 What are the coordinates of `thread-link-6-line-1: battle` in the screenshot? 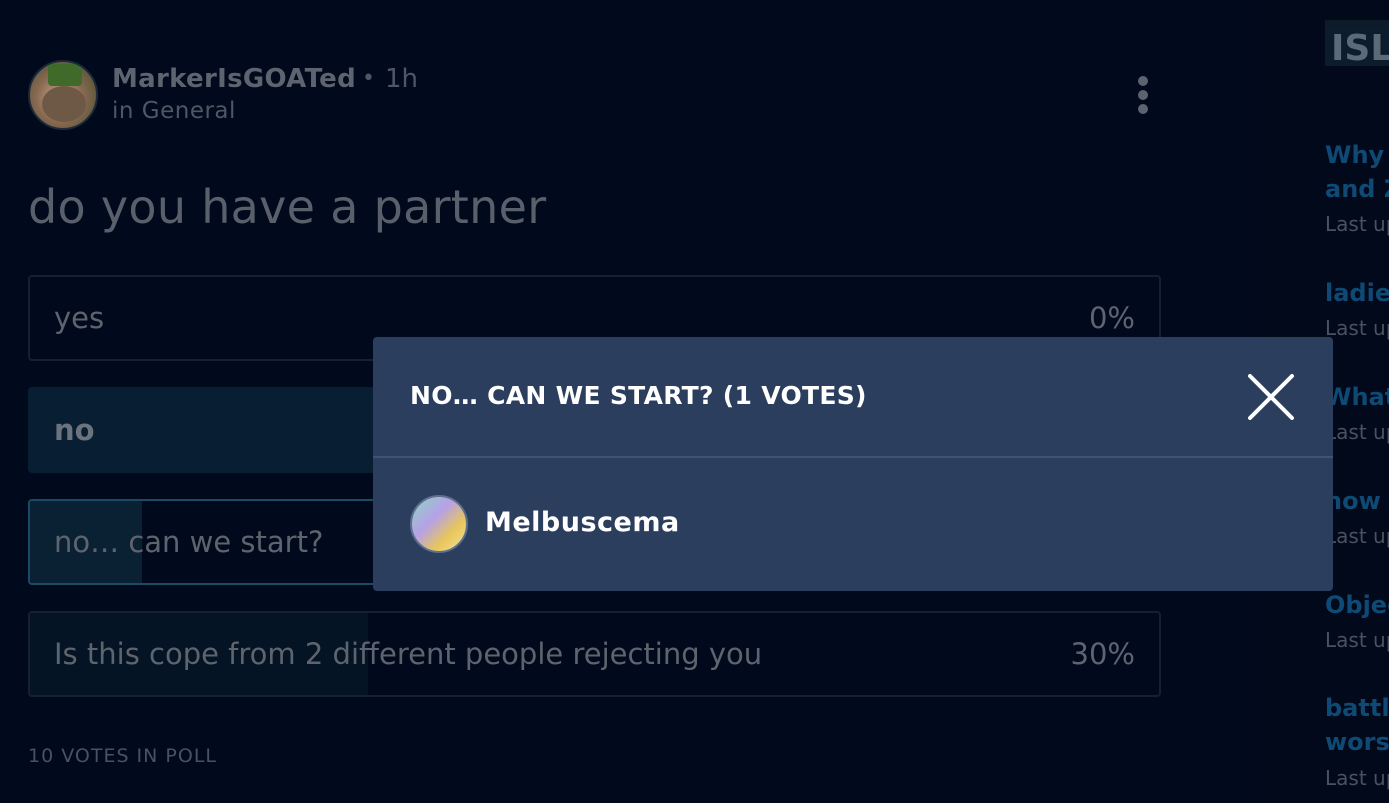 It's located at (1357, 708).